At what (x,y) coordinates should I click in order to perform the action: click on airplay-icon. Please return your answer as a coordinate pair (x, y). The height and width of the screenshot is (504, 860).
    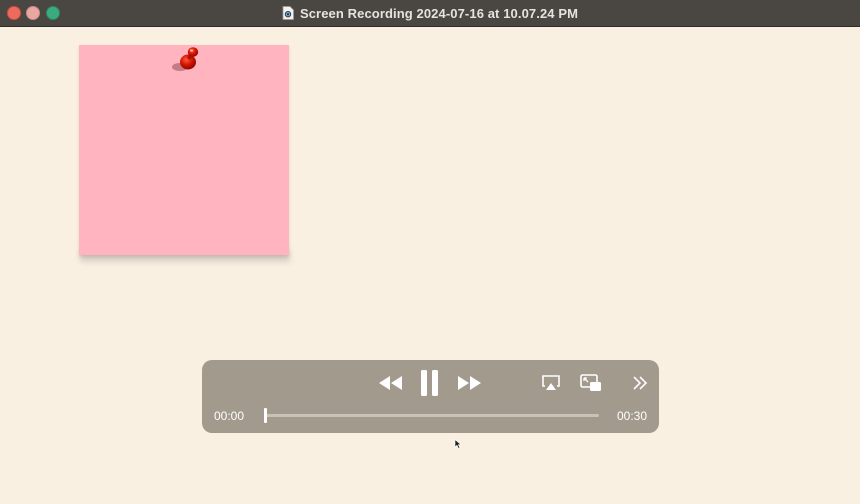
    Looking at the image, I should click on (551, 383).